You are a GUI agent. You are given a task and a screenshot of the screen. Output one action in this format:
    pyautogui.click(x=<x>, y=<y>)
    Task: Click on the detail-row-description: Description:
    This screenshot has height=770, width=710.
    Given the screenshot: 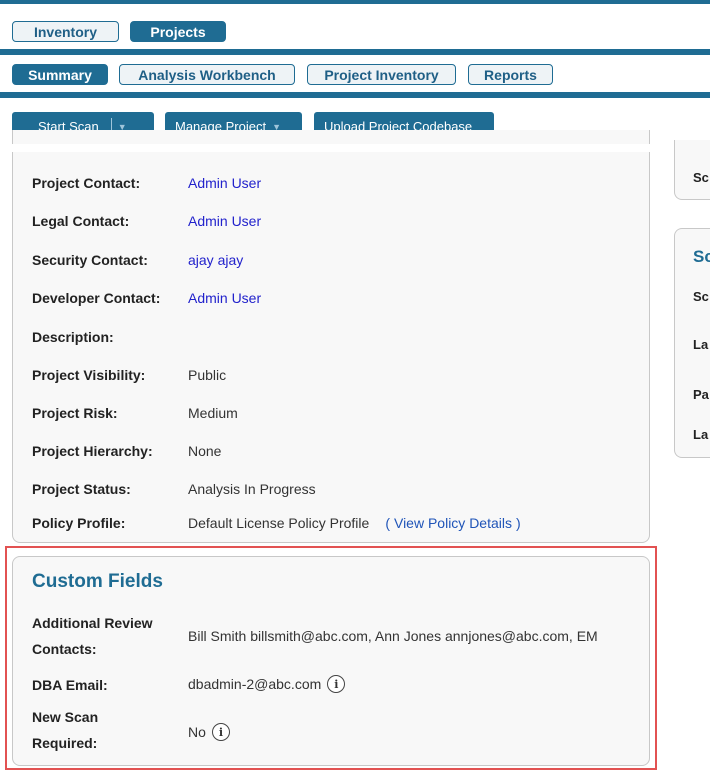 What is the action you would take?
    pyautogui.click(x=110, y=337)
    